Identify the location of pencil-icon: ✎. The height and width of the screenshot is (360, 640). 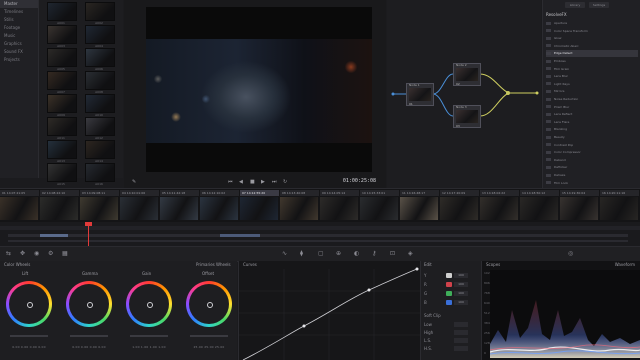
(134, 182).